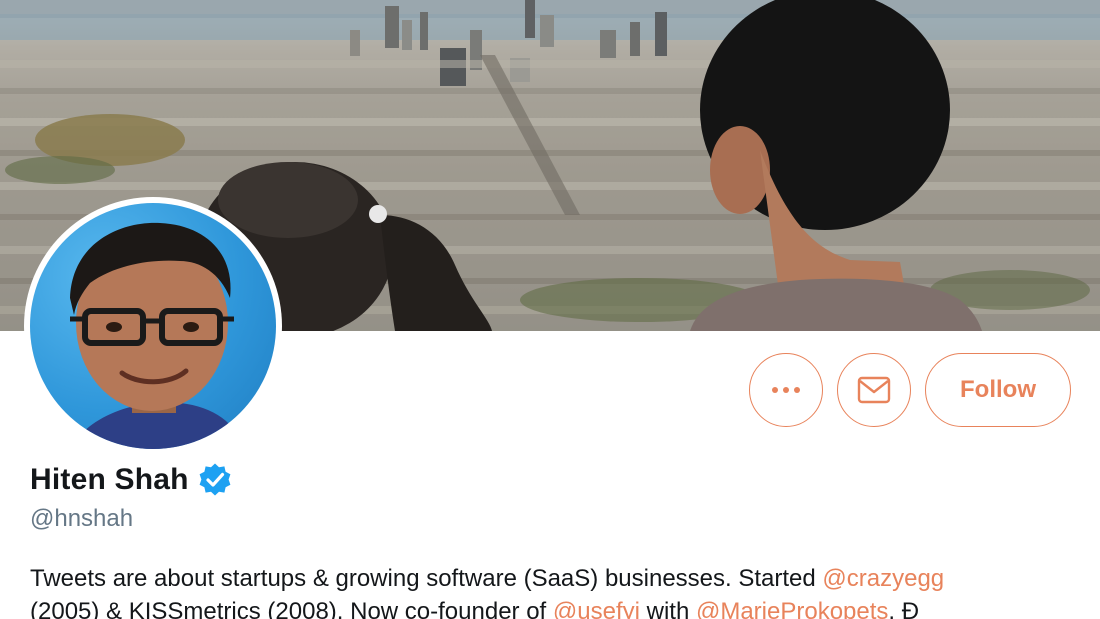 Image resolution: width=1100 pixels, height=619 pixels. What do you see at coordinates (667, 608) in the screenshot?
I see `bio-text: with` at bounding box center [667, 608].